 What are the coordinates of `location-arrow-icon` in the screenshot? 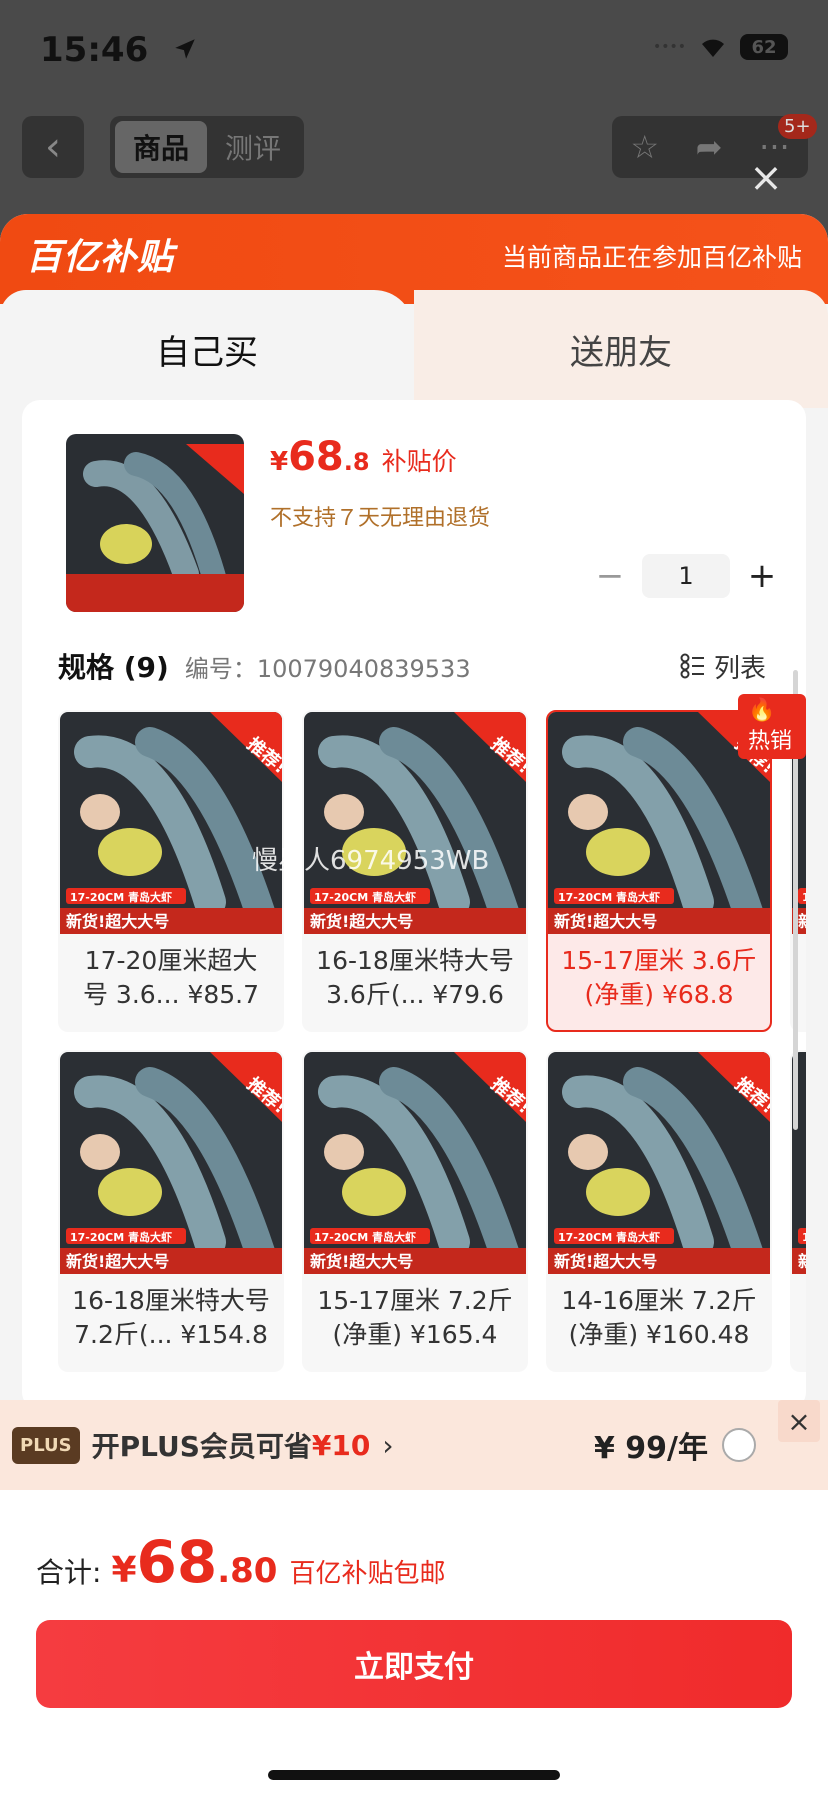 It's located at (185, 49).